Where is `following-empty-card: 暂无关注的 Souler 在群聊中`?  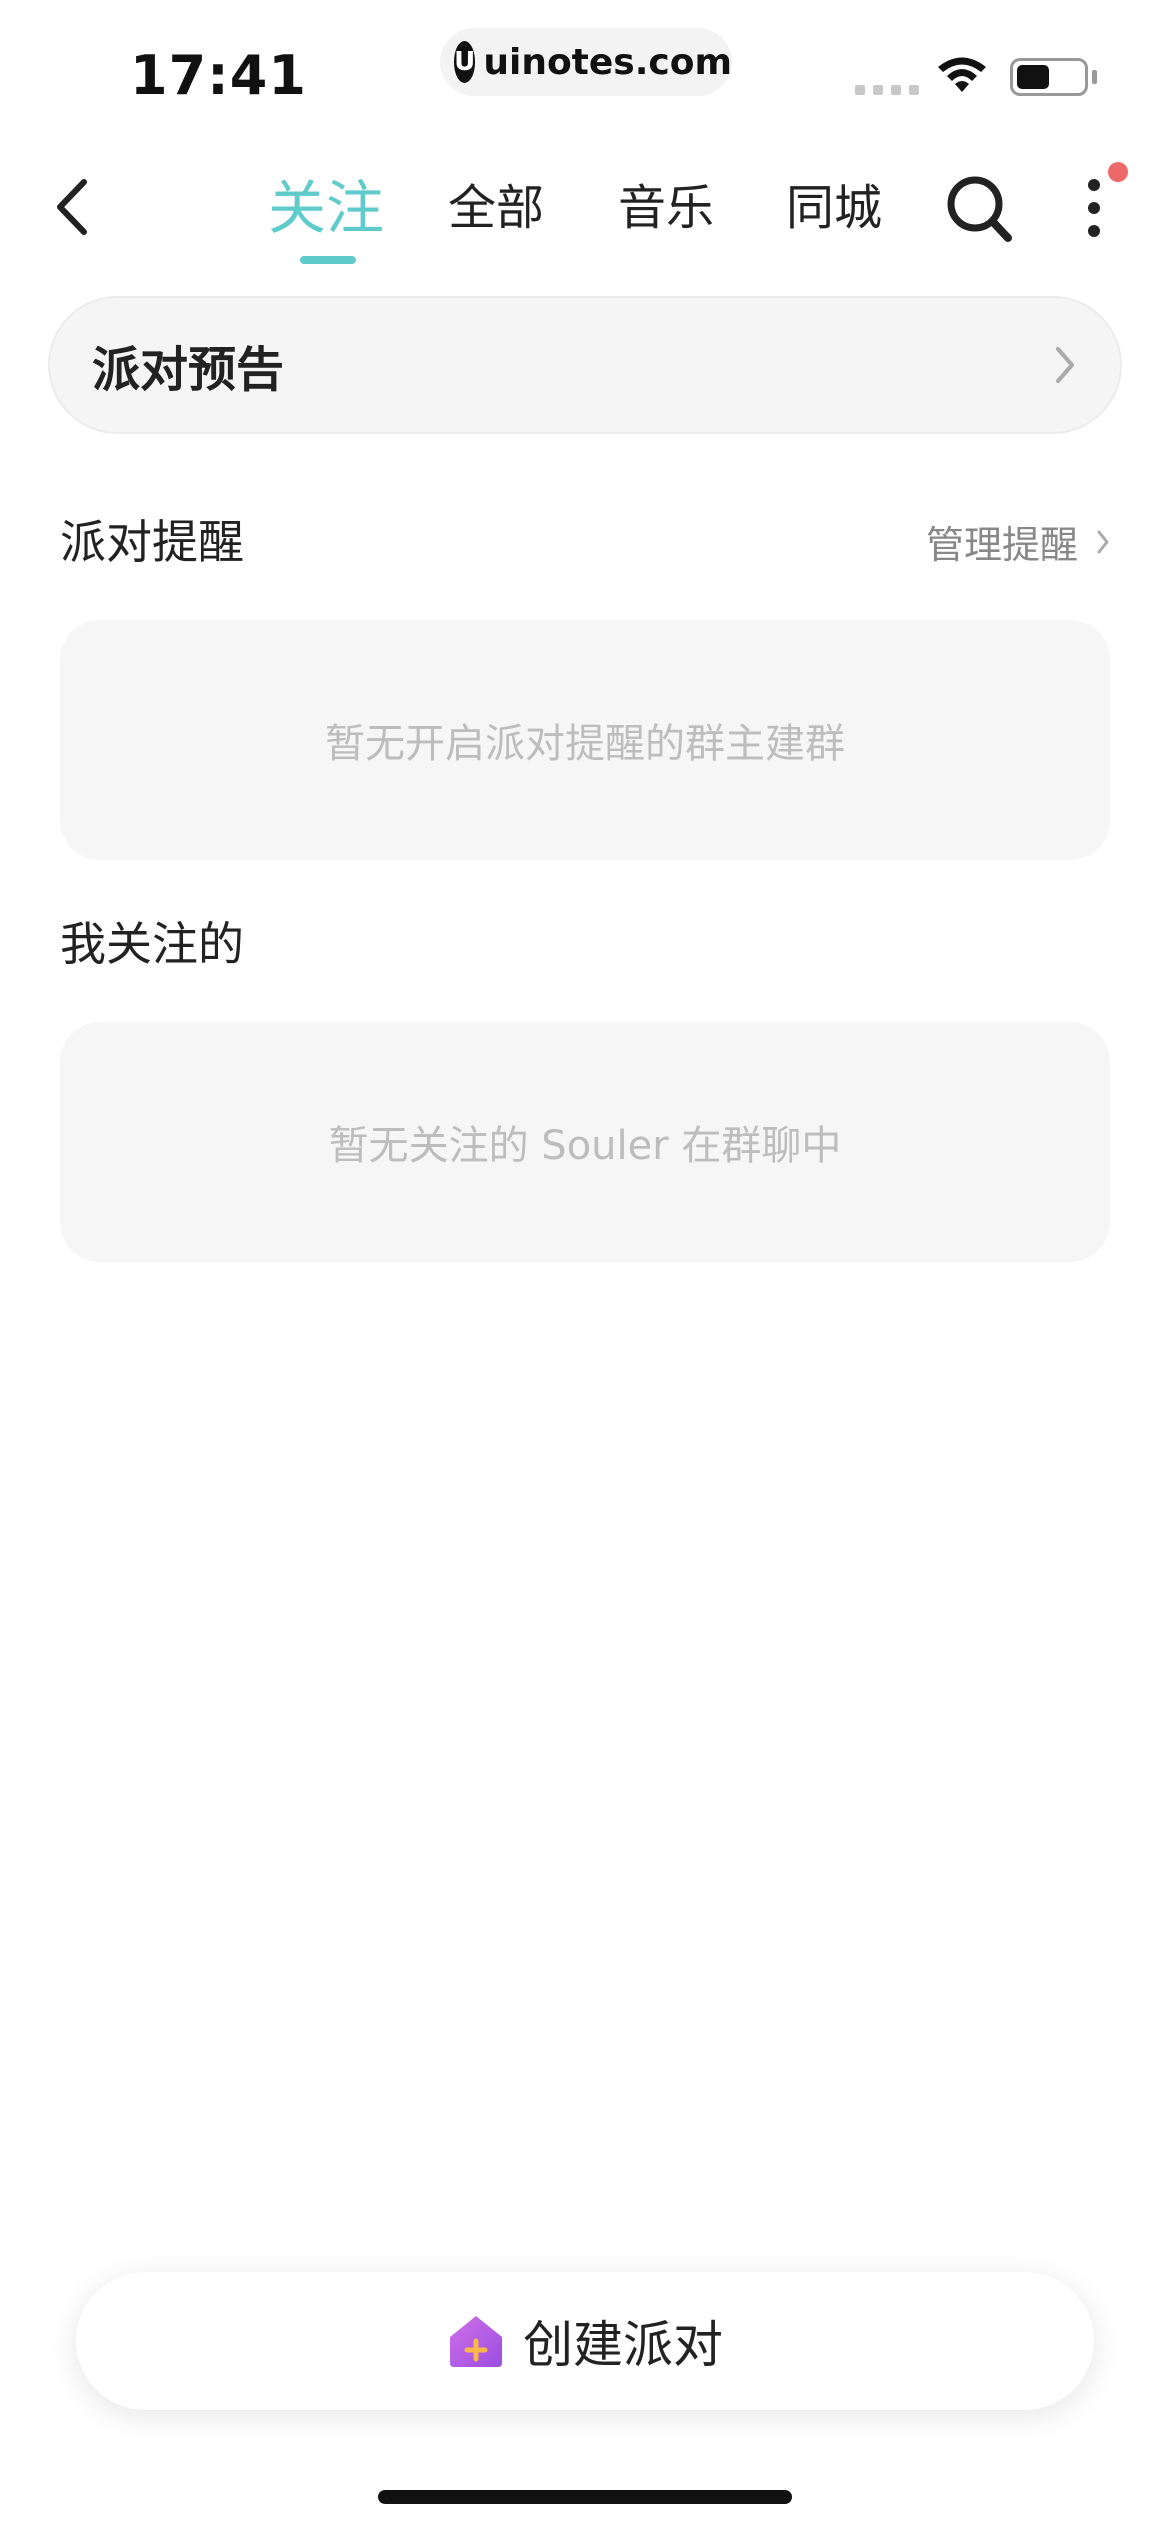
following-empty-card: 暂无关注的 Souler 在群聊中 is located at coordinates (585, 1142).